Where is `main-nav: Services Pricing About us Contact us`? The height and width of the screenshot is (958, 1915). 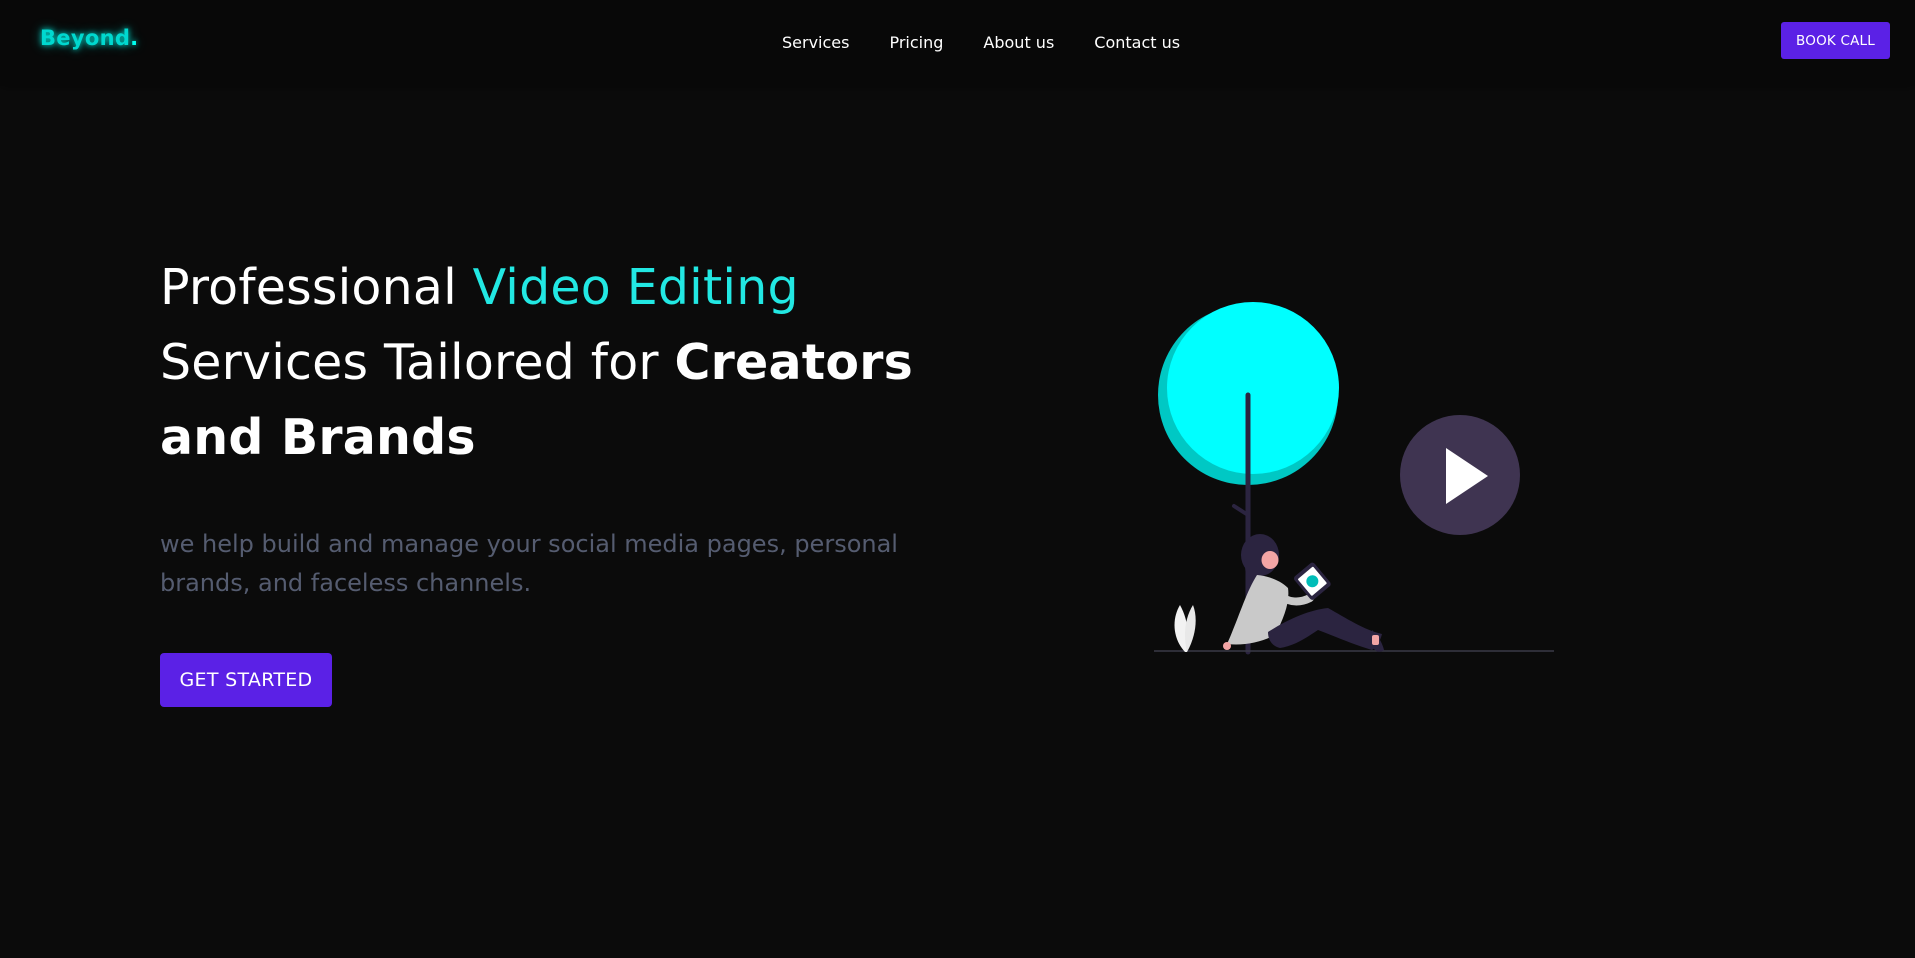
main-nav: Services Pricing About us Contact us is located at coordinates (981, 42).